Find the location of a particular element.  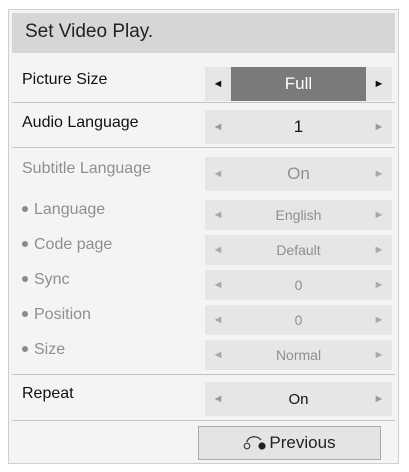

picture-size-row: Picture Size ◄ Full ► is located at coordinates (204, 82).